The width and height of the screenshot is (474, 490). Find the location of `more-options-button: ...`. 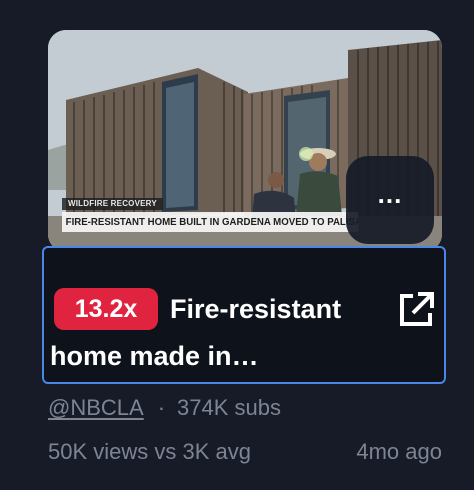

more-options-button: ... is located at coordinates (390, 200).